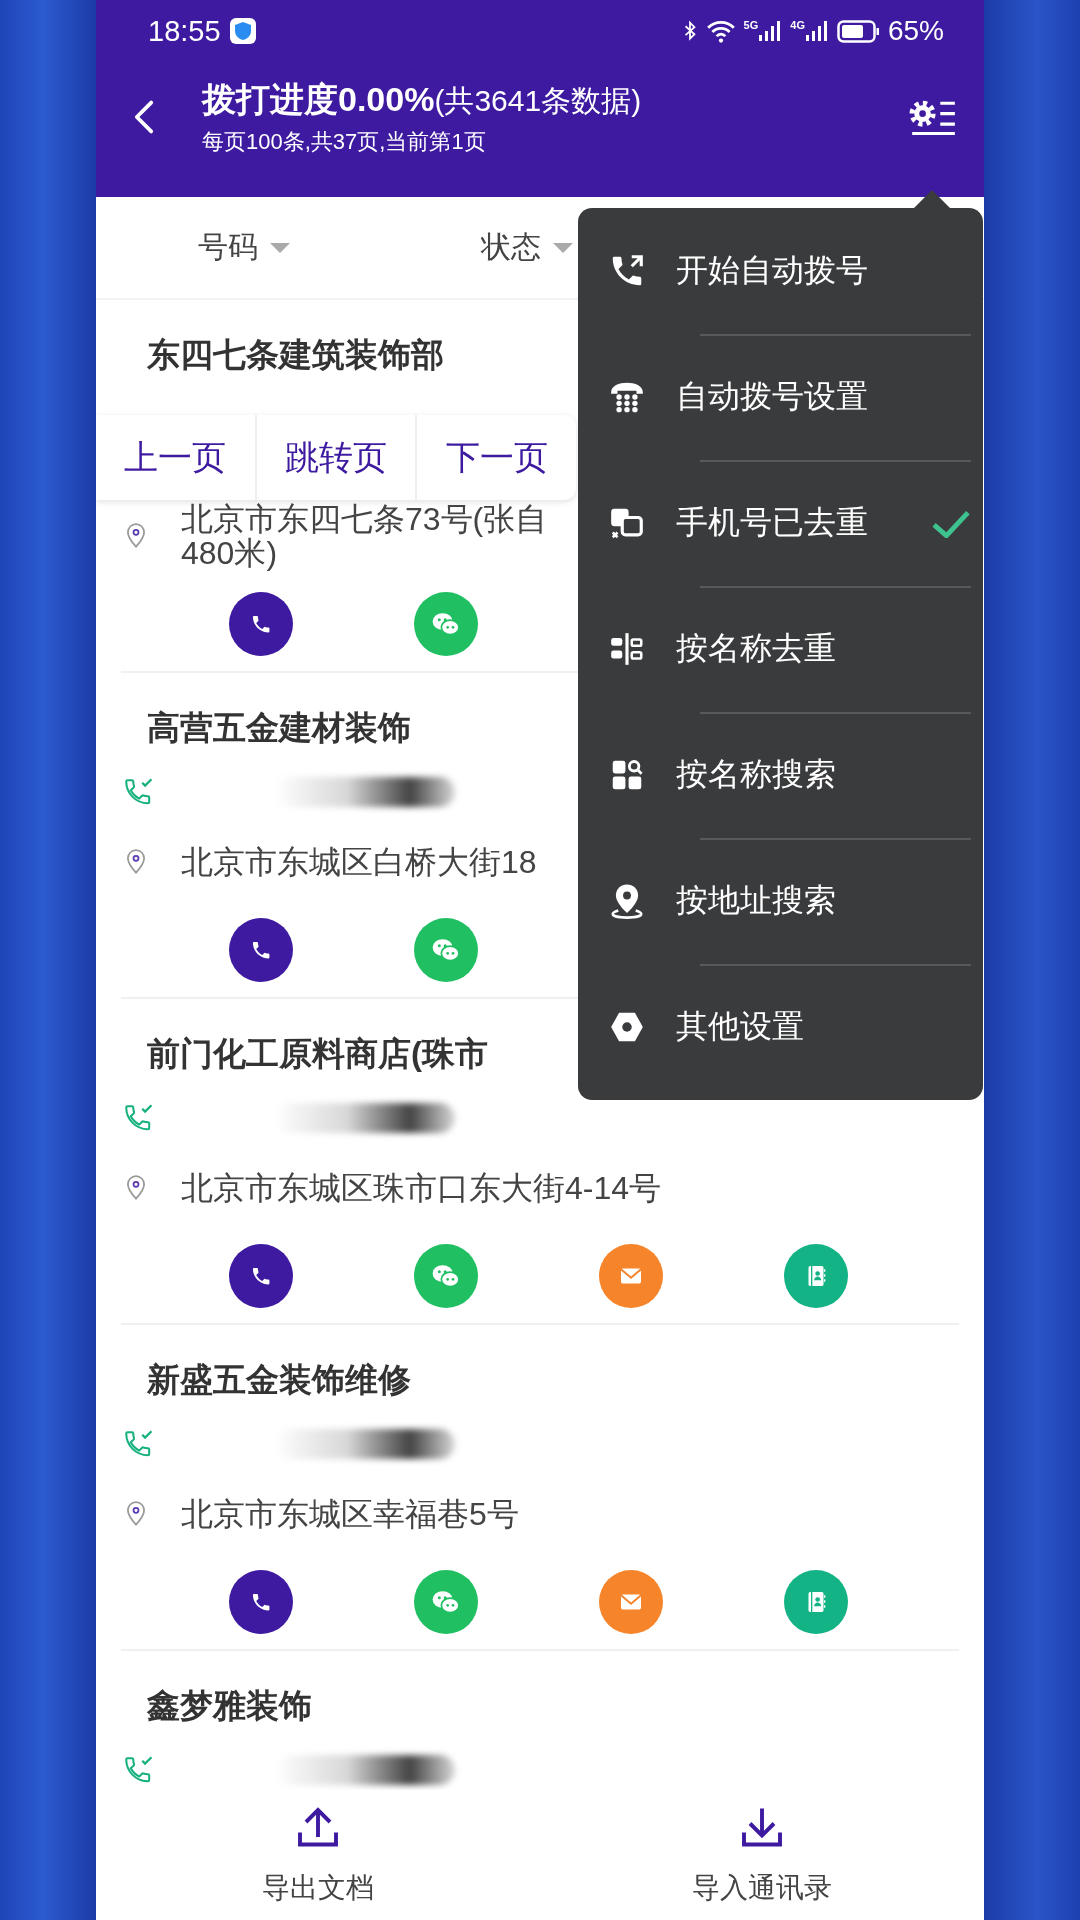 This screenshot has width=1080, height=1920. Describe the element at coordinates (780, 901) in the screenshot. I see `menu-item: 按地址搜索` at that location.